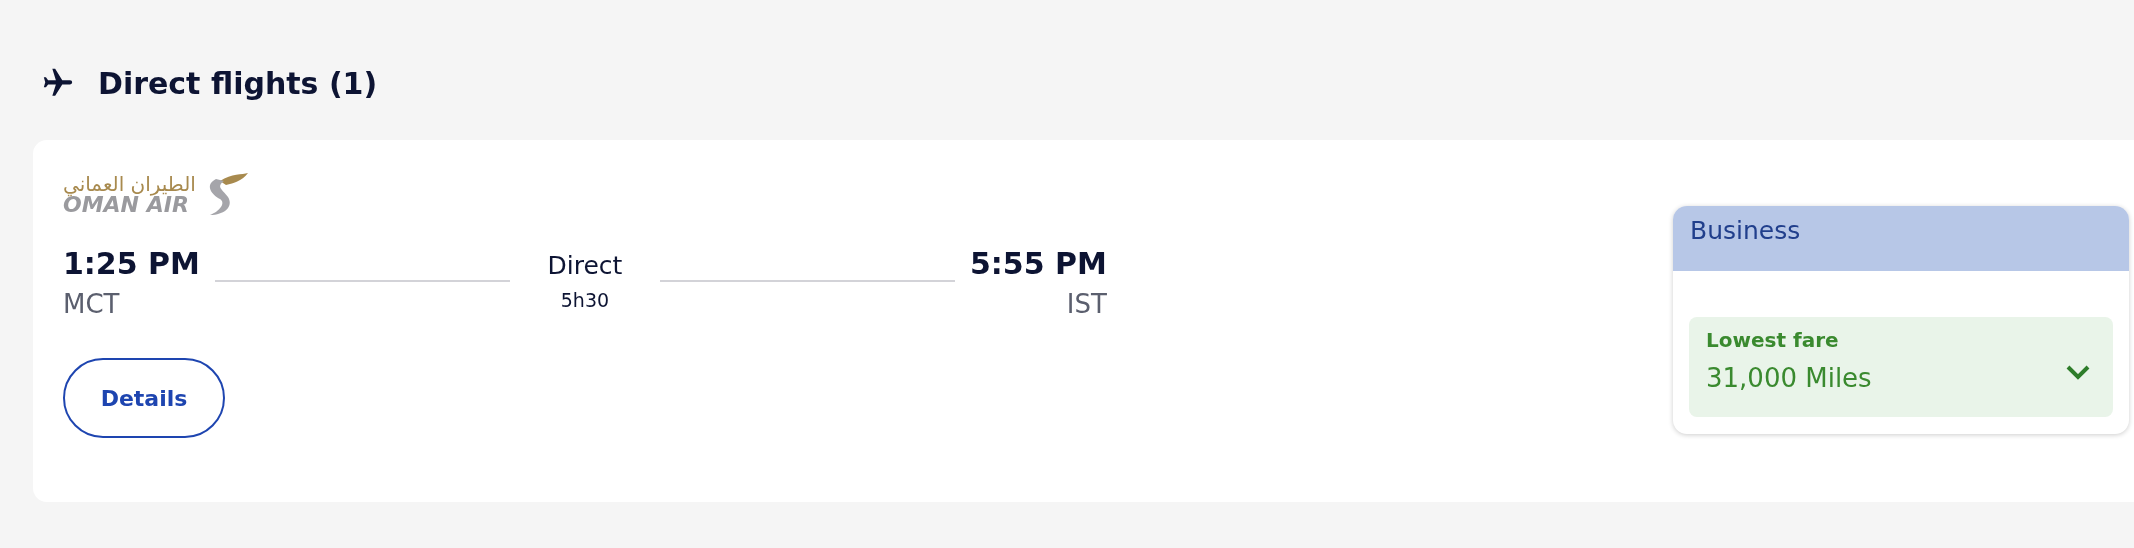 The width and height of the screenshot is (2134, 548). I want to click on departure-time: 1:25 PM, so click(131, 264).